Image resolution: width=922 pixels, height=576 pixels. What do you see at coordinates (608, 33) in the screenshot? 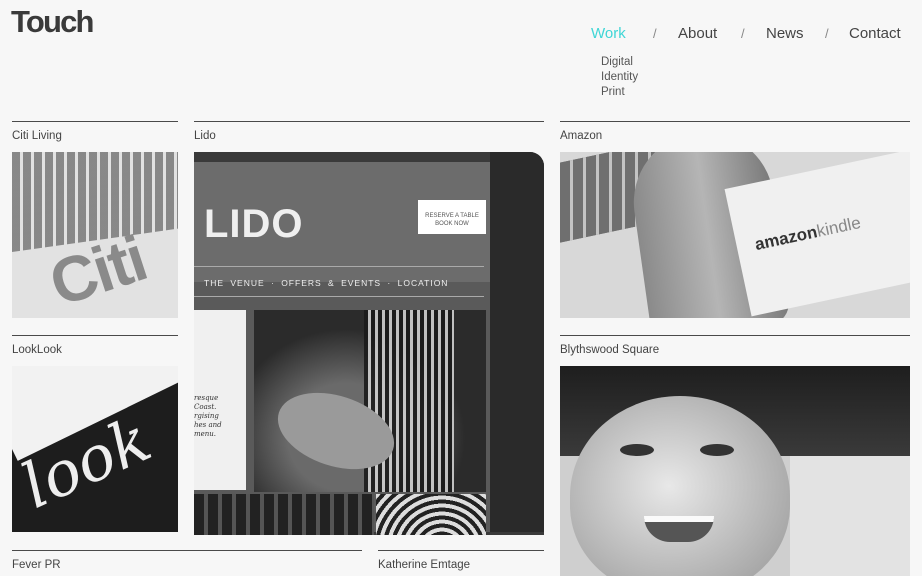
I see `nav-work: Work` at bounding box center [608, 33].